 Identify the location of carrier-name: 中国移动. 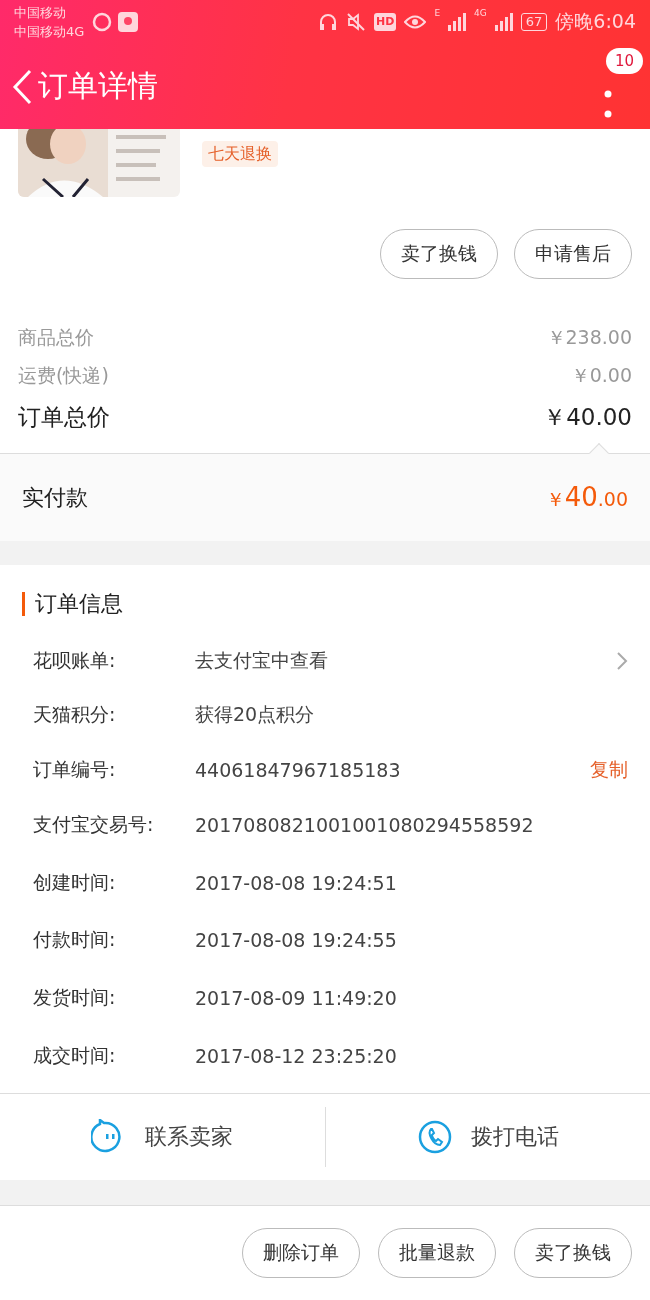
(40, 13).